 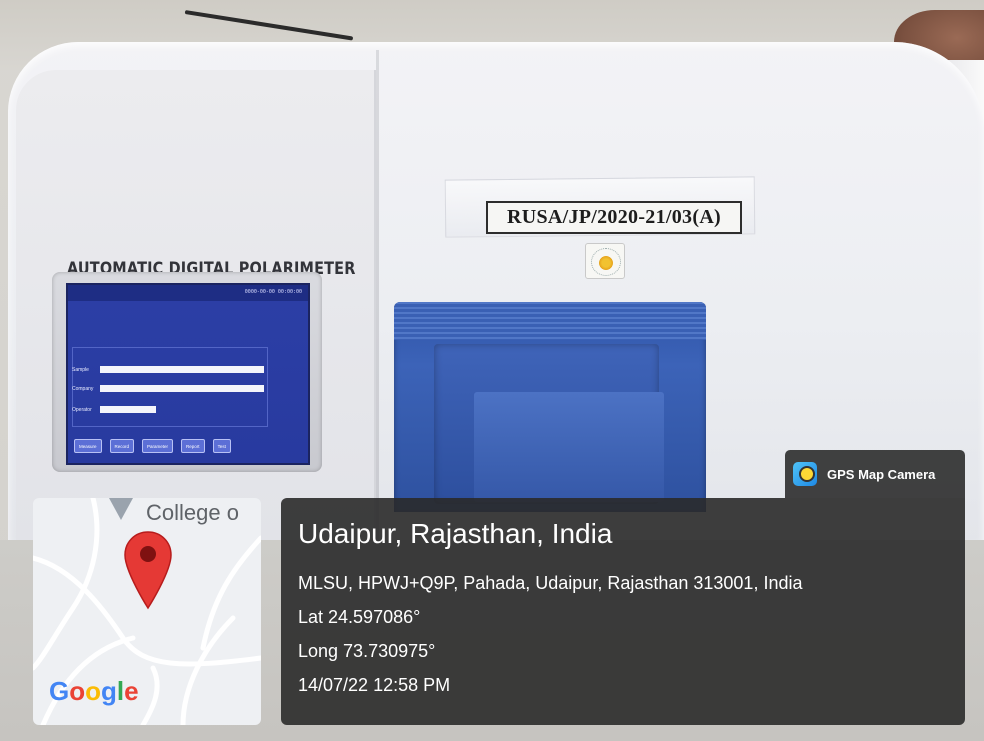 I want to click on sample-compartment, so click(x=550, y=407).